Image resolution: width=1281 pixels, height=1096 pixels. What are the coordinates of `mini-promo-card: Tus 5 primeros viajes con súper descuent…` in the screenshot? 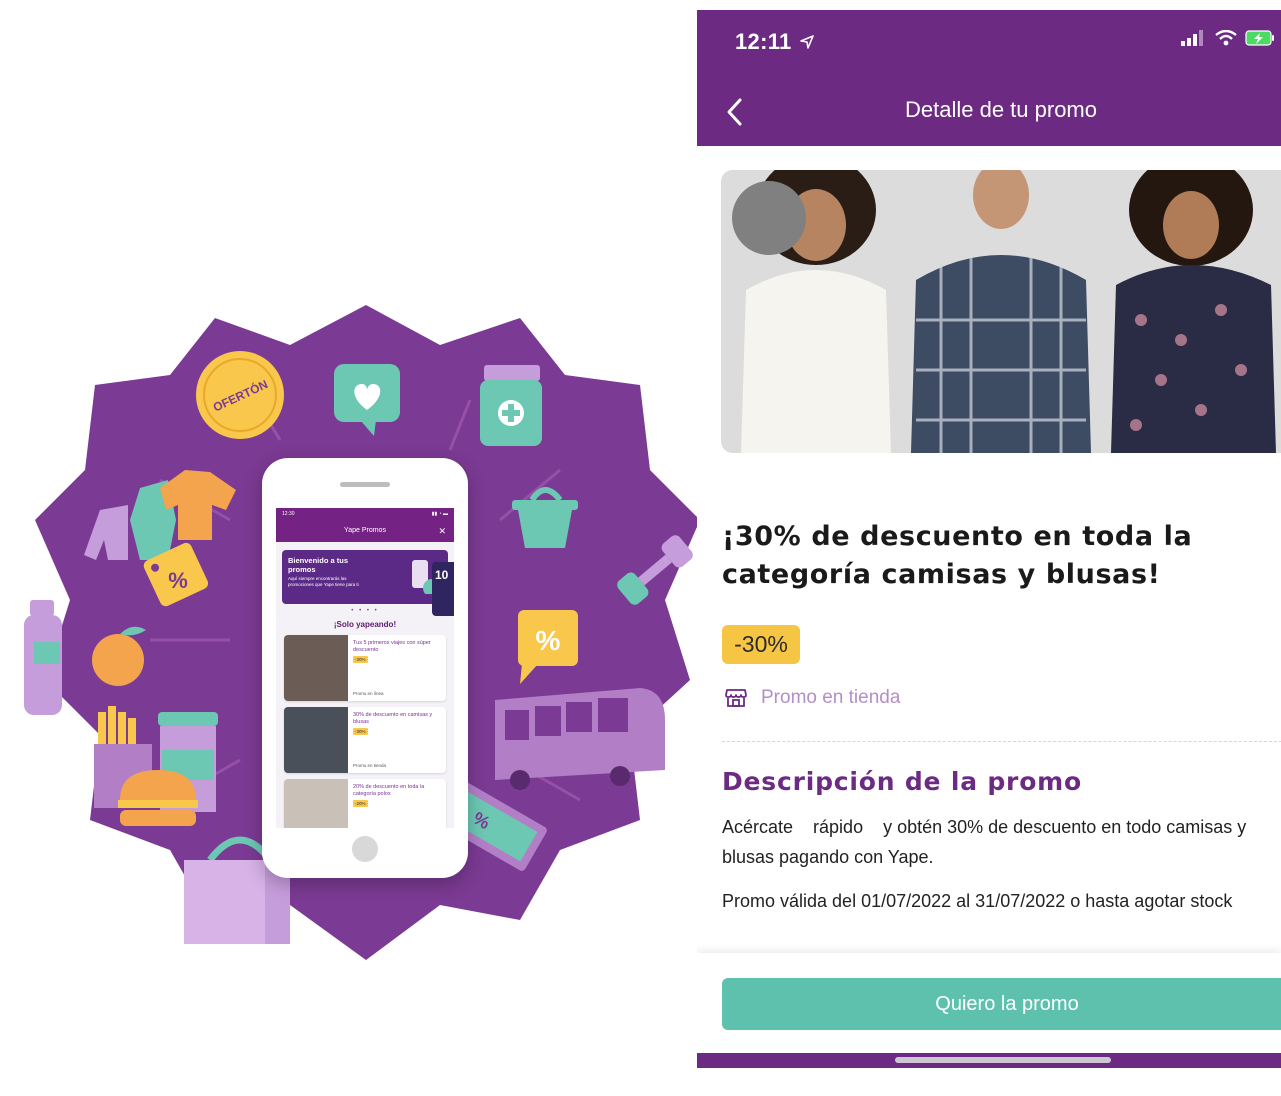 It's located at (365, 668).